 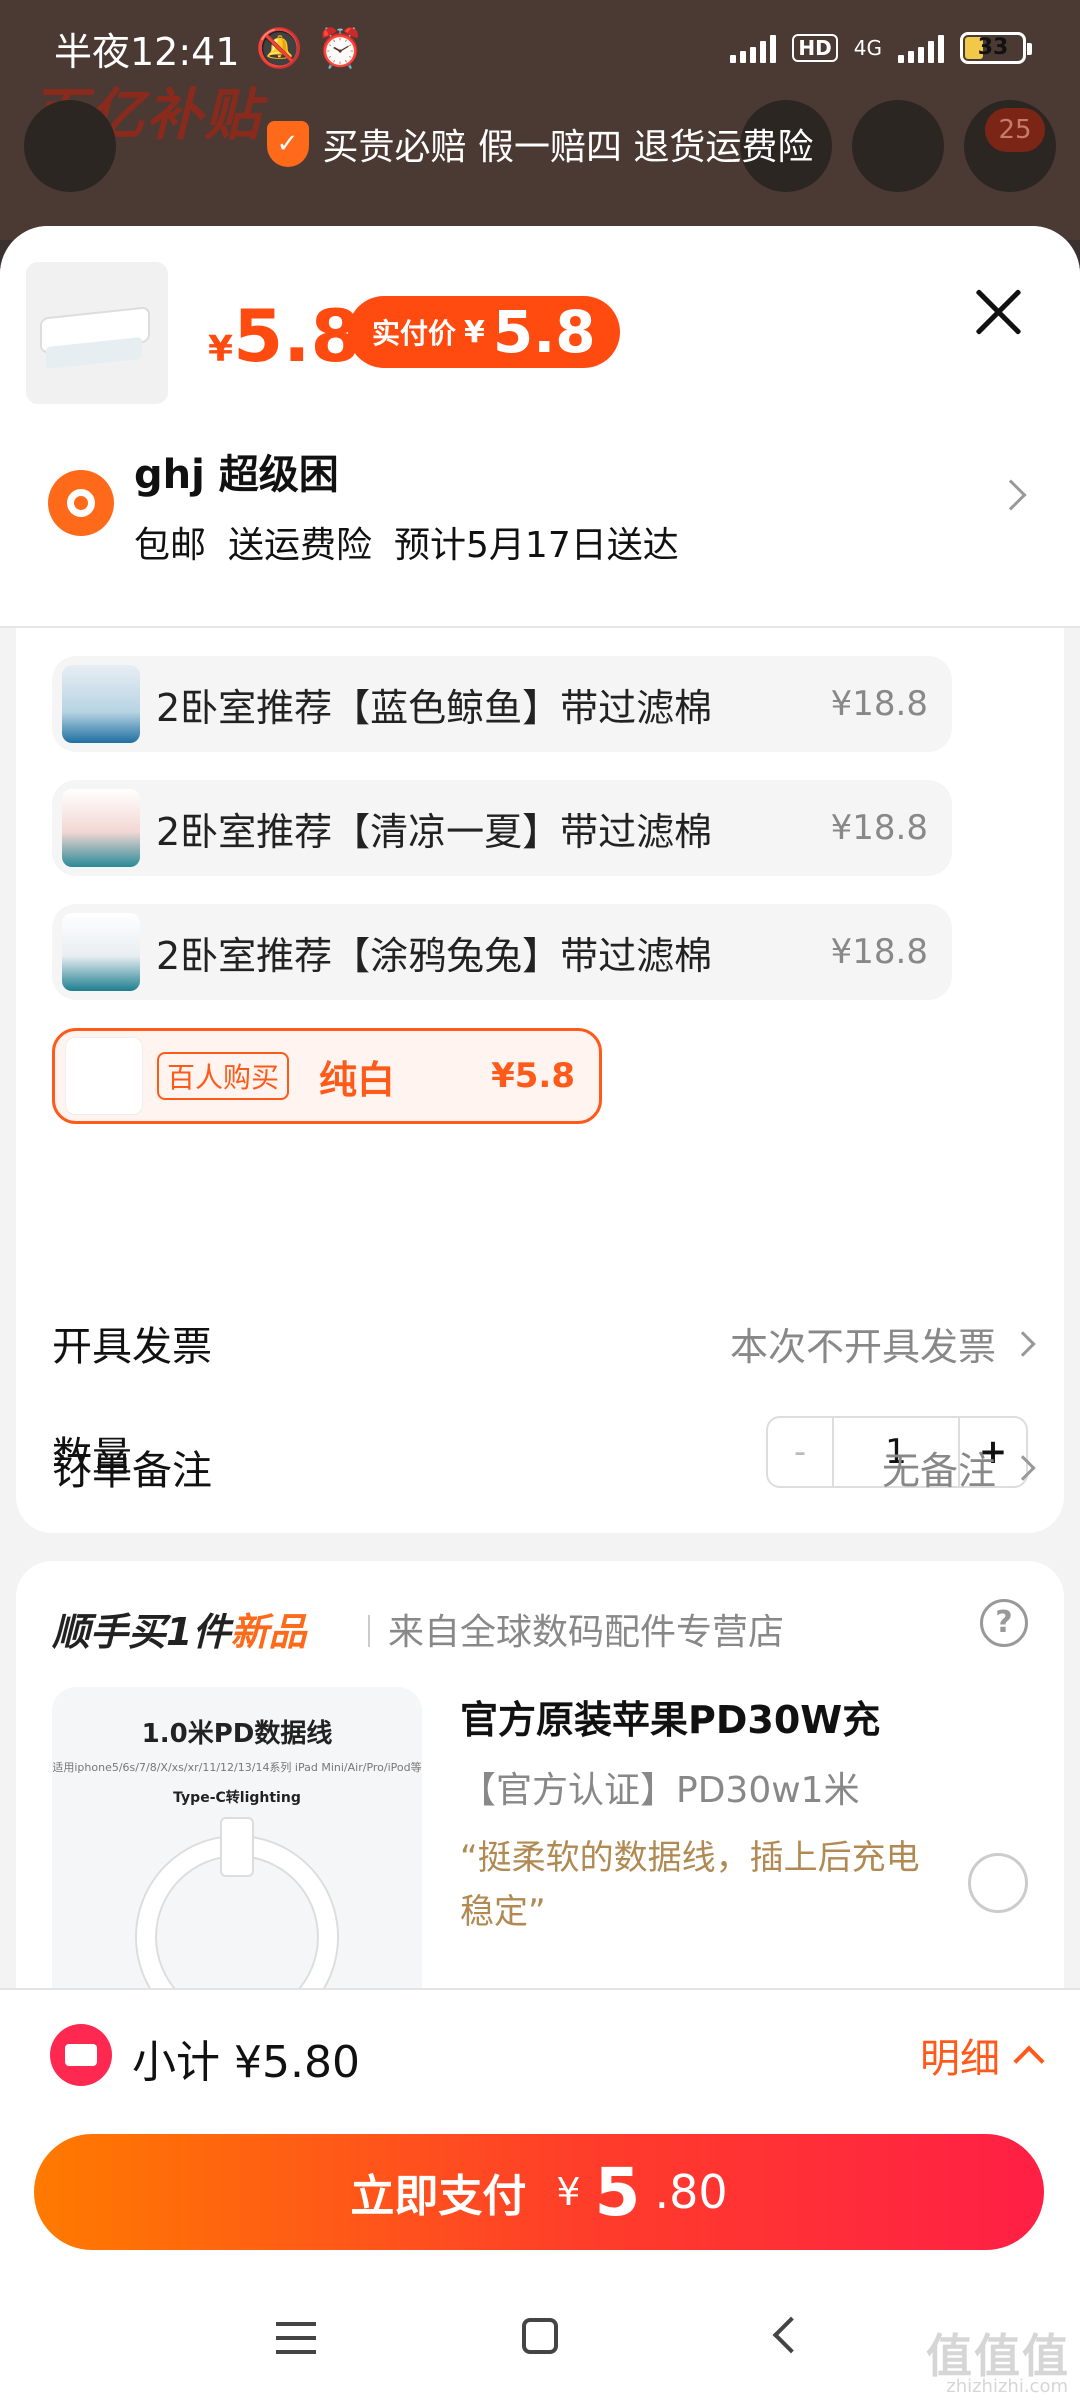 What do you see at coordinates (660, 1790) in the screenshot?
I see `addon-product-spec: 【官方认证】PD30w1米` at bounding box center [660, 1790].